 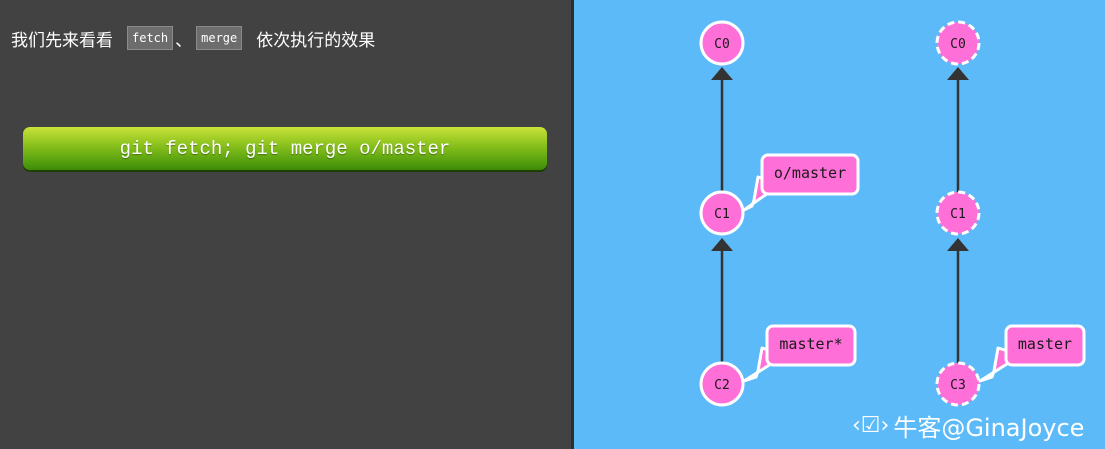 I want to click on commit-c3-preview: C3, so click(x=958, y=384).